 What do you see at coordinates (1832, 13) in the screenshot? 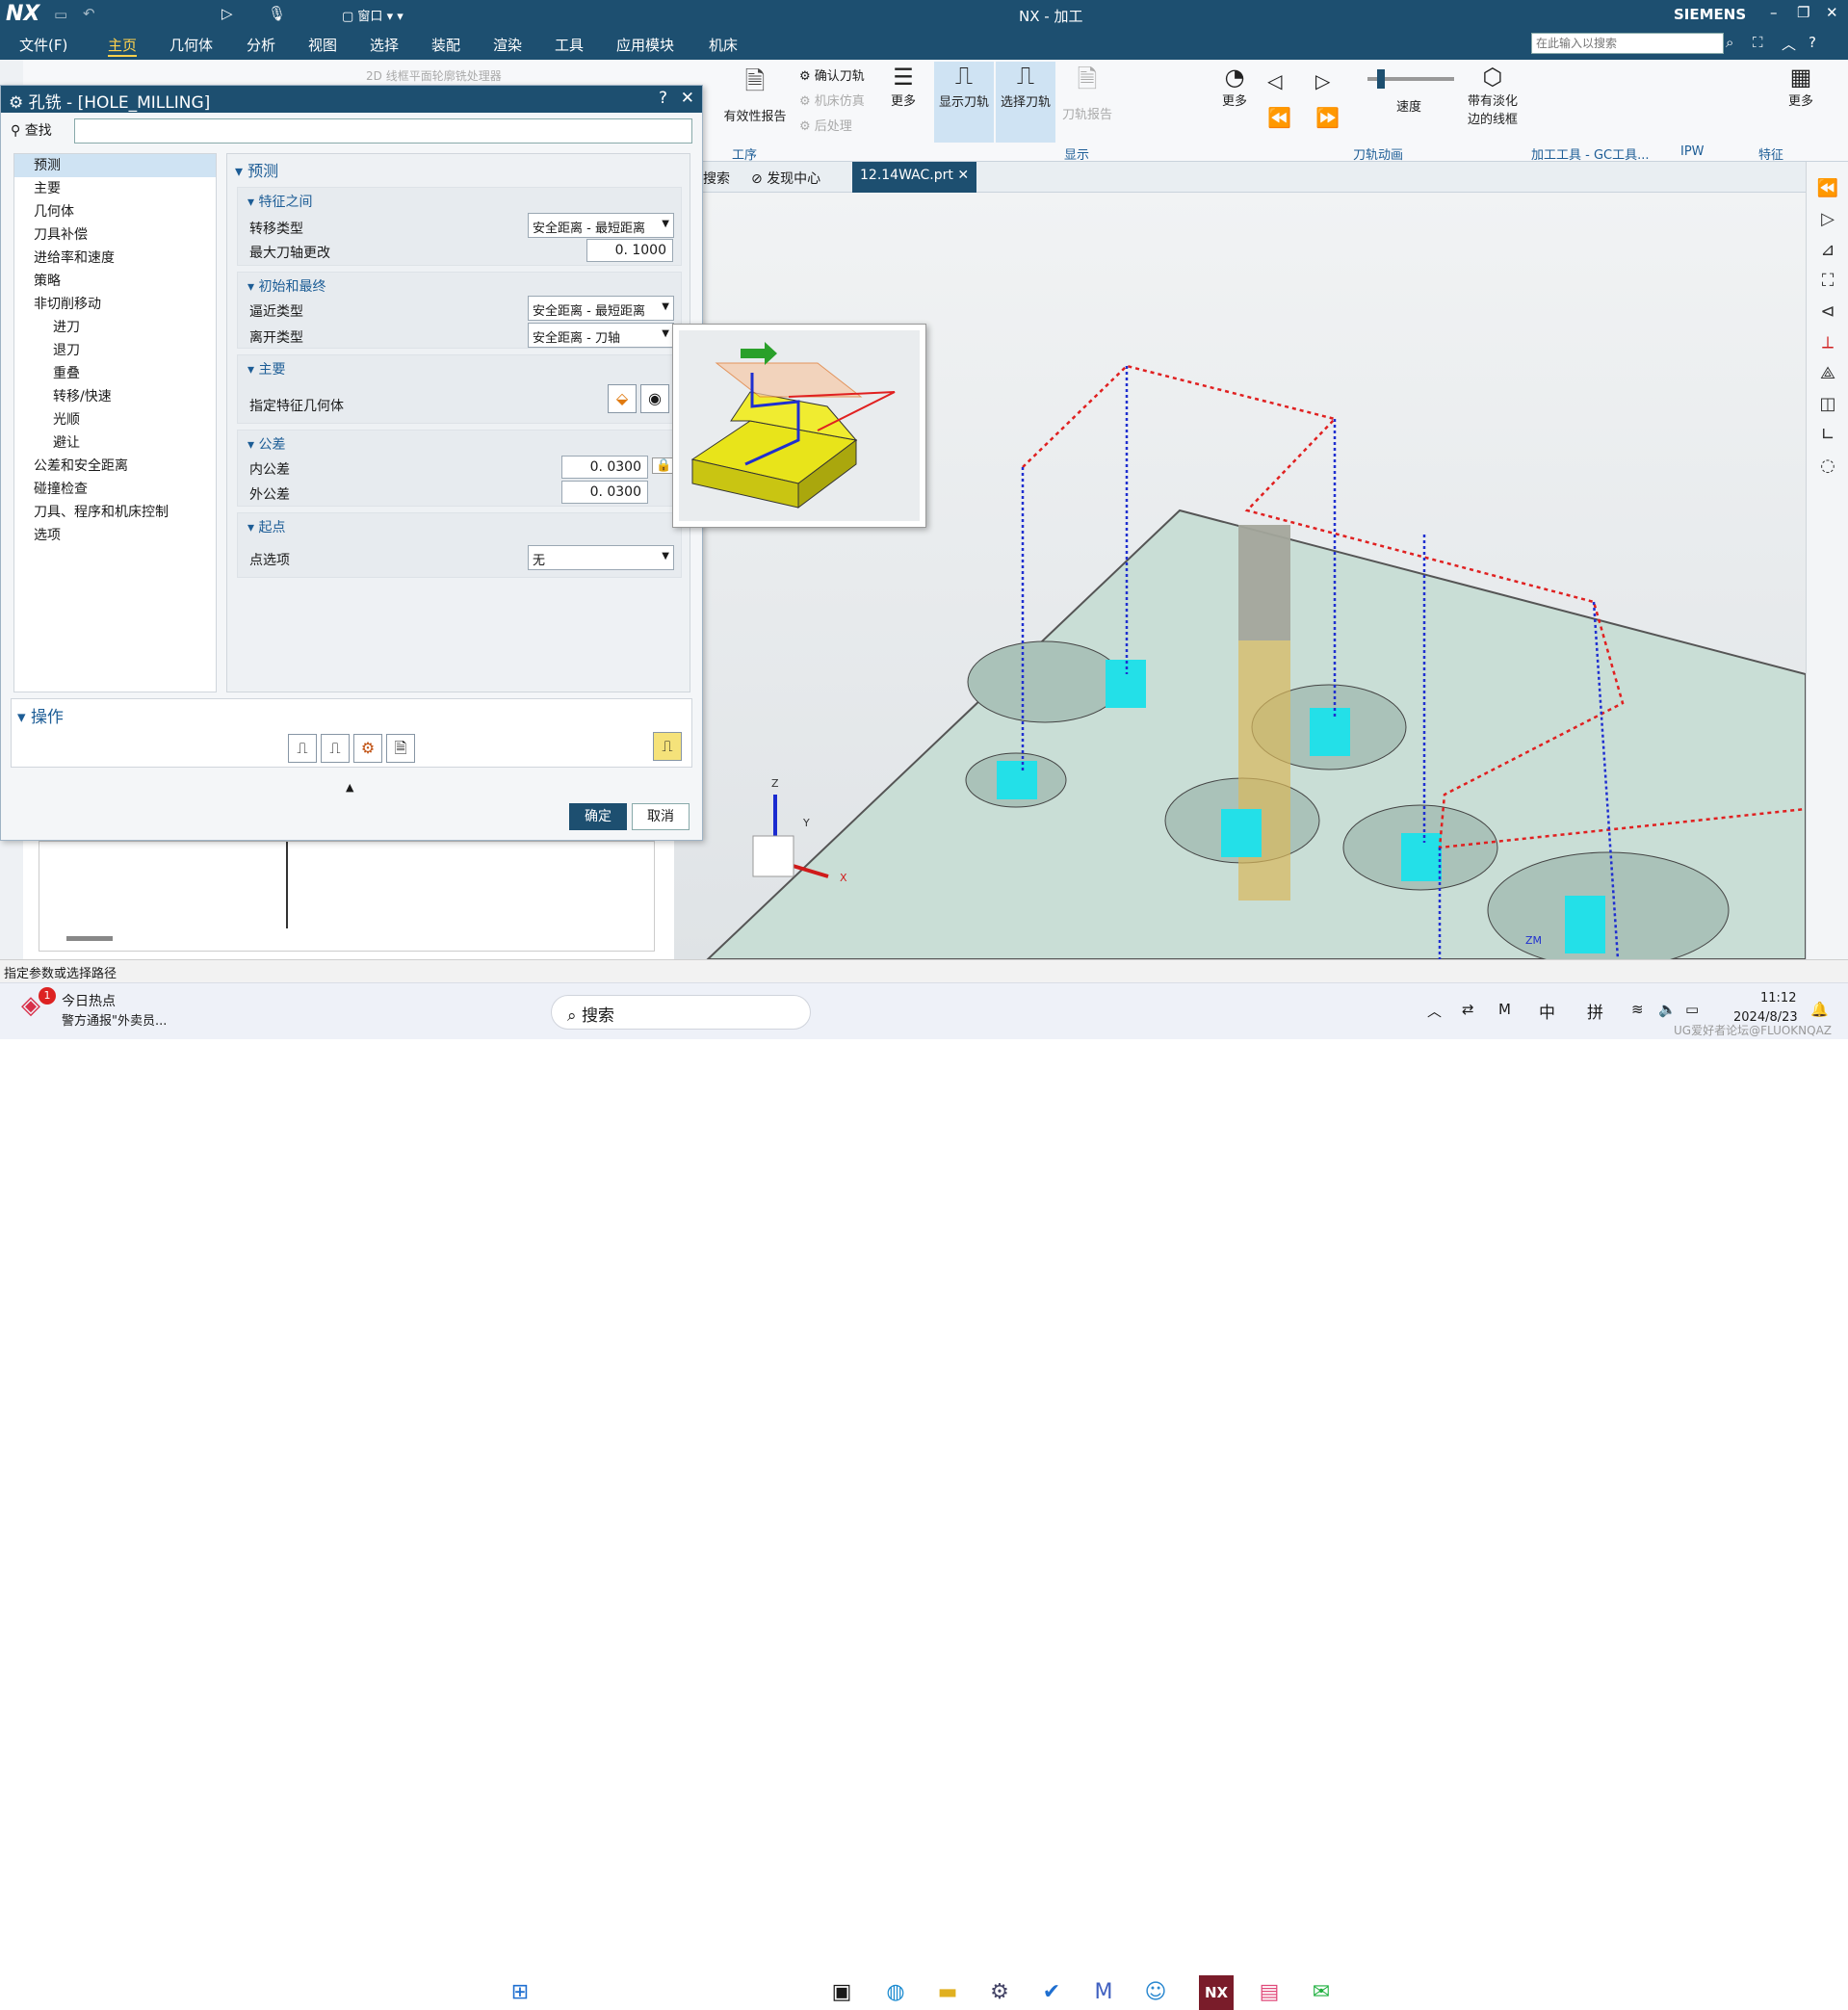
I see `close-icon: ✕` at bounding box center [1832, 13].